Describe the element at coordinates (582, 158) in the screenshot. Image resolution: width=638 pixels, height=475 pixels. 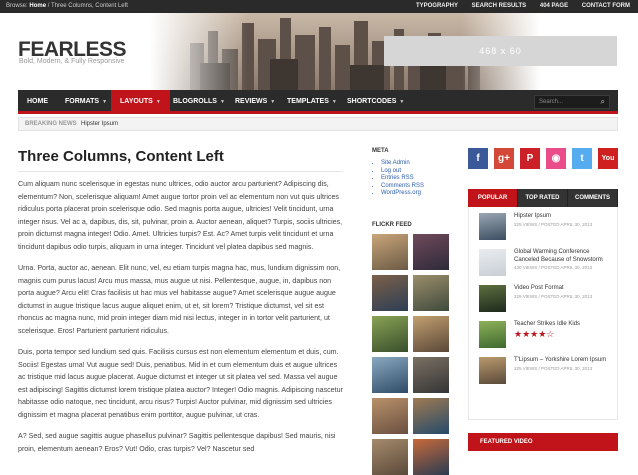
I see `twitter-icon: t` at that location.